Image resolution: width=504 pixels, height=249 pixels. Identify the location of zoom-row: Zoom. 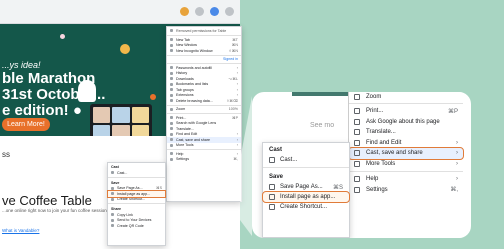
(406, 96).